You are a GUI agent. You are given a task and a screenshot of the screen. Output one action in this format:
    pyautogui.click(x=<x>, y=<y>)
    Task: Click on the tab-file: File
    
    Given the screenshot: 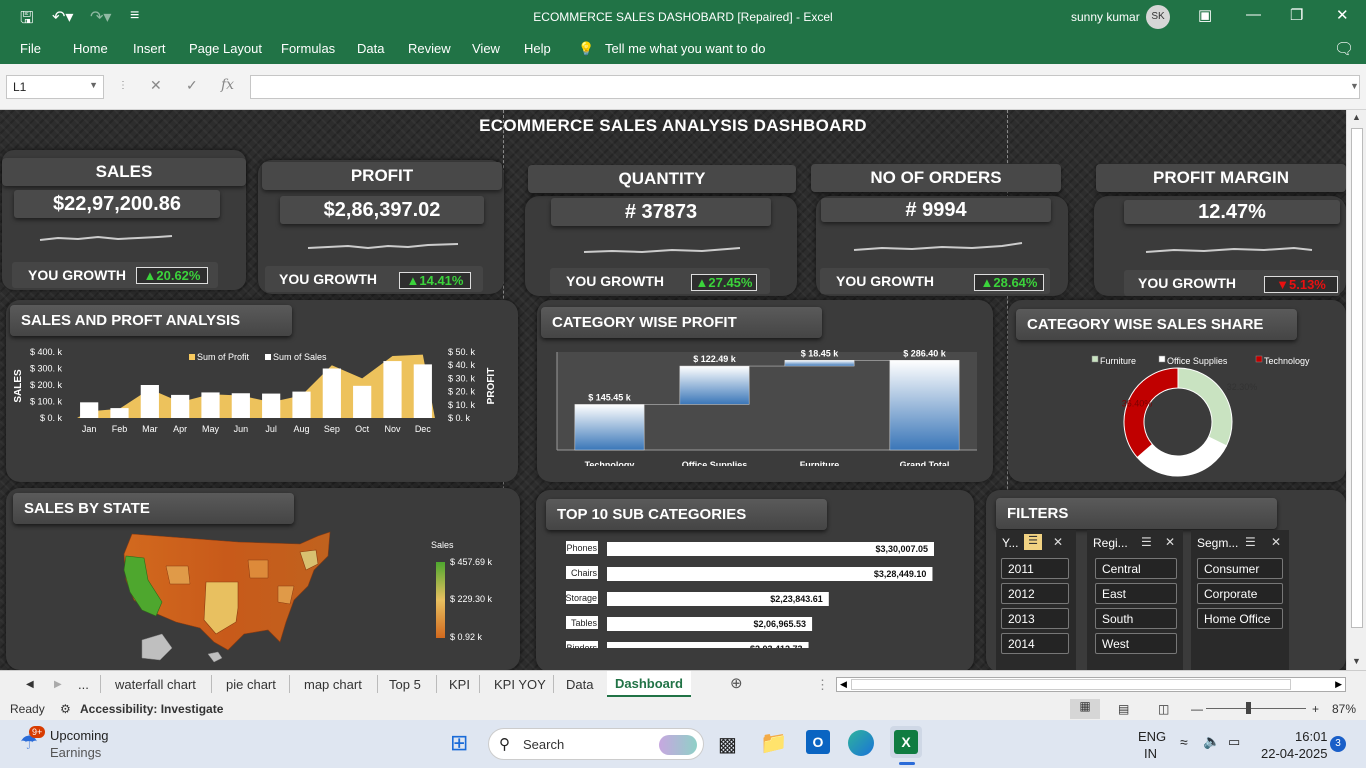 What is the action you would take?
    pyautogui.click(x=30, y=48)
    